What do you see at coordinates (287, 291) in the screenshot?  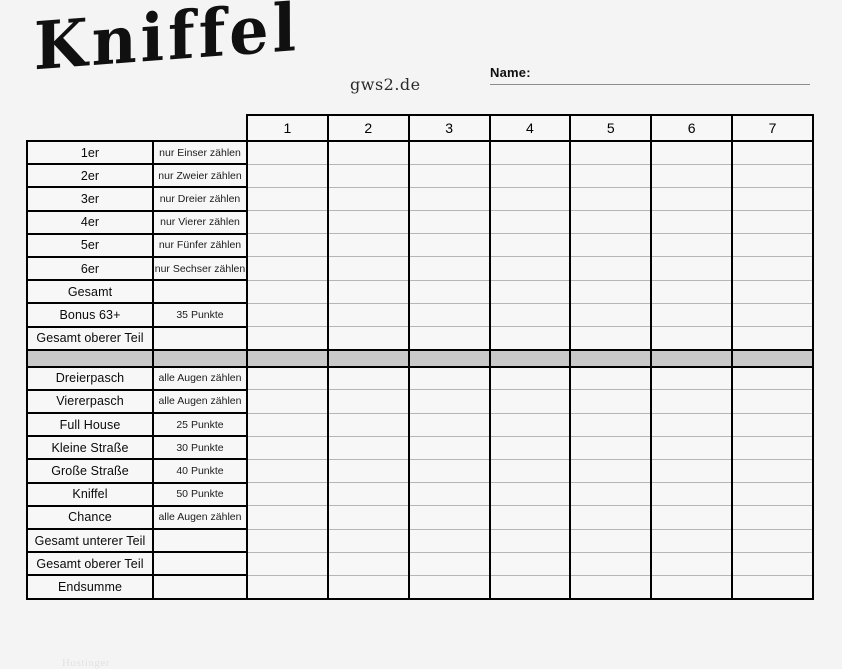 I see `score-cell-gesamt-p1` at bounding box center [287, 291].